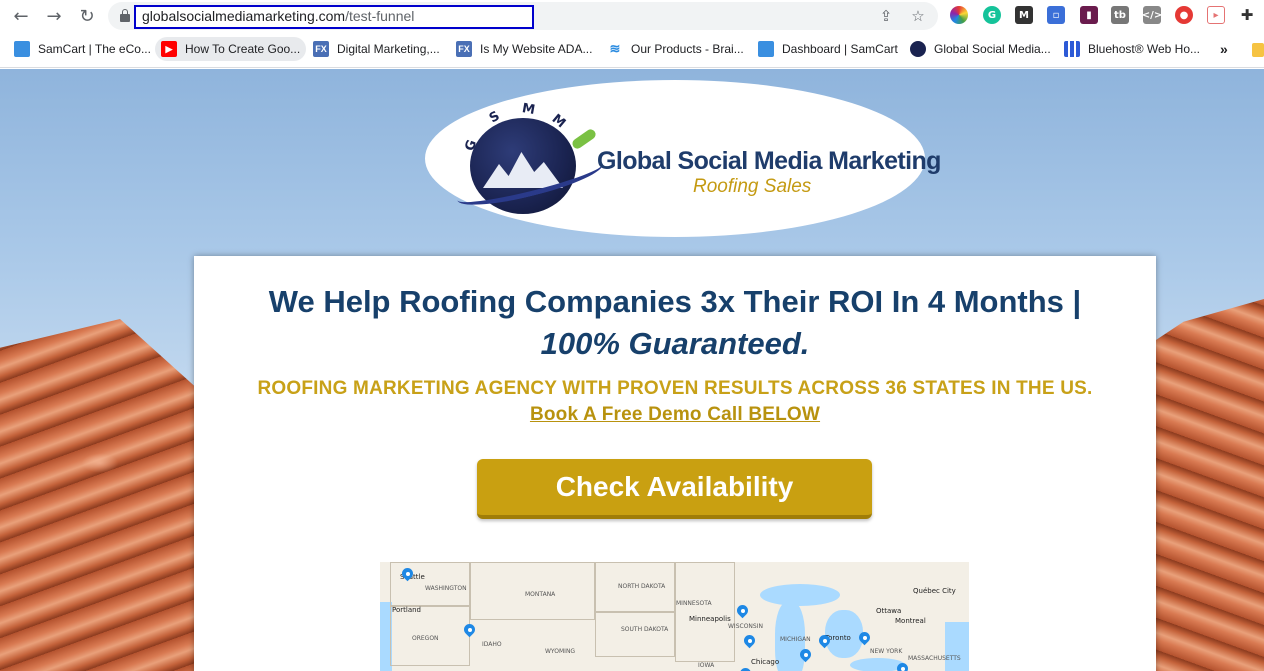  What do you see at coordinates (710, 619) in the screenshot?
I see `map-city-label: Minneapolis` at bounding box center [710, 619].